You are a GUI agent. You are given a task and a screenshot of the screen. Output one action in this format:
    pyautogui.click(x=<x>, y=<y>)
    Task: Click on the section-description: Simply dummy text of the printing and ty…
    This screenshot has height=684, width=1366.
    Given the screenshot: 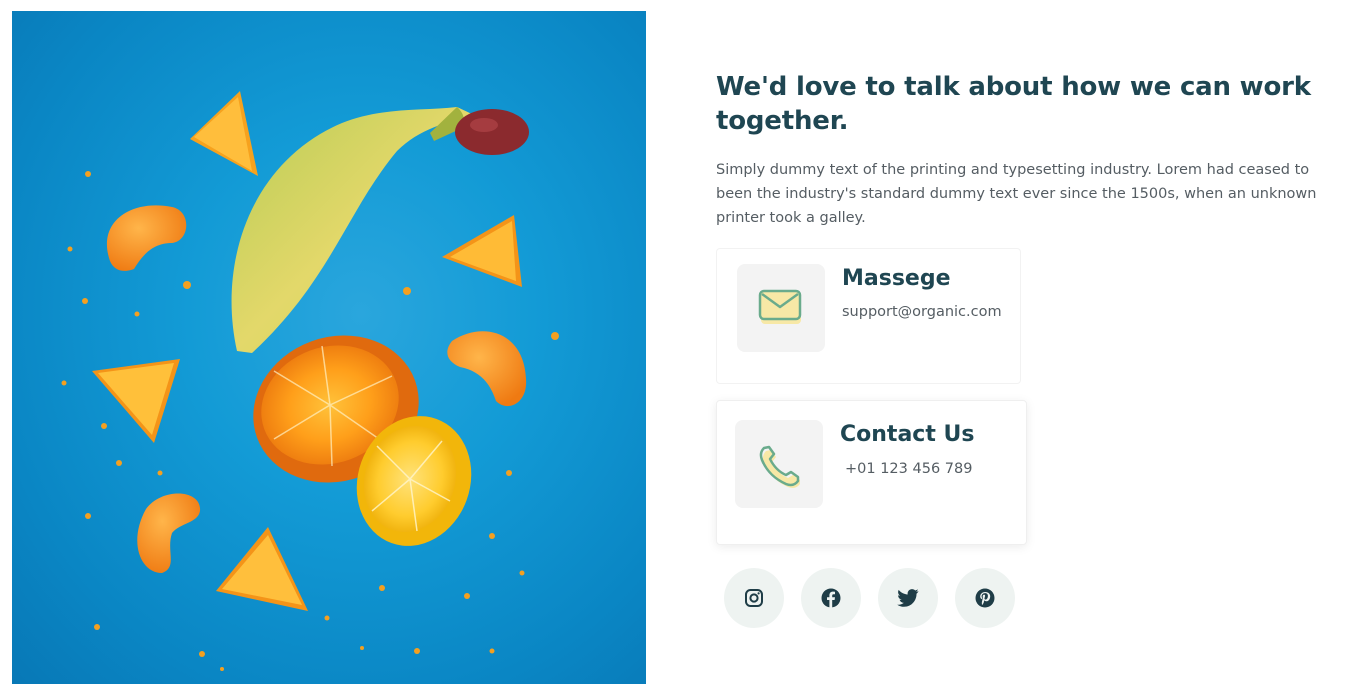 What is the action you would take?
    pyautogui.click(x=1016, y=194)
    